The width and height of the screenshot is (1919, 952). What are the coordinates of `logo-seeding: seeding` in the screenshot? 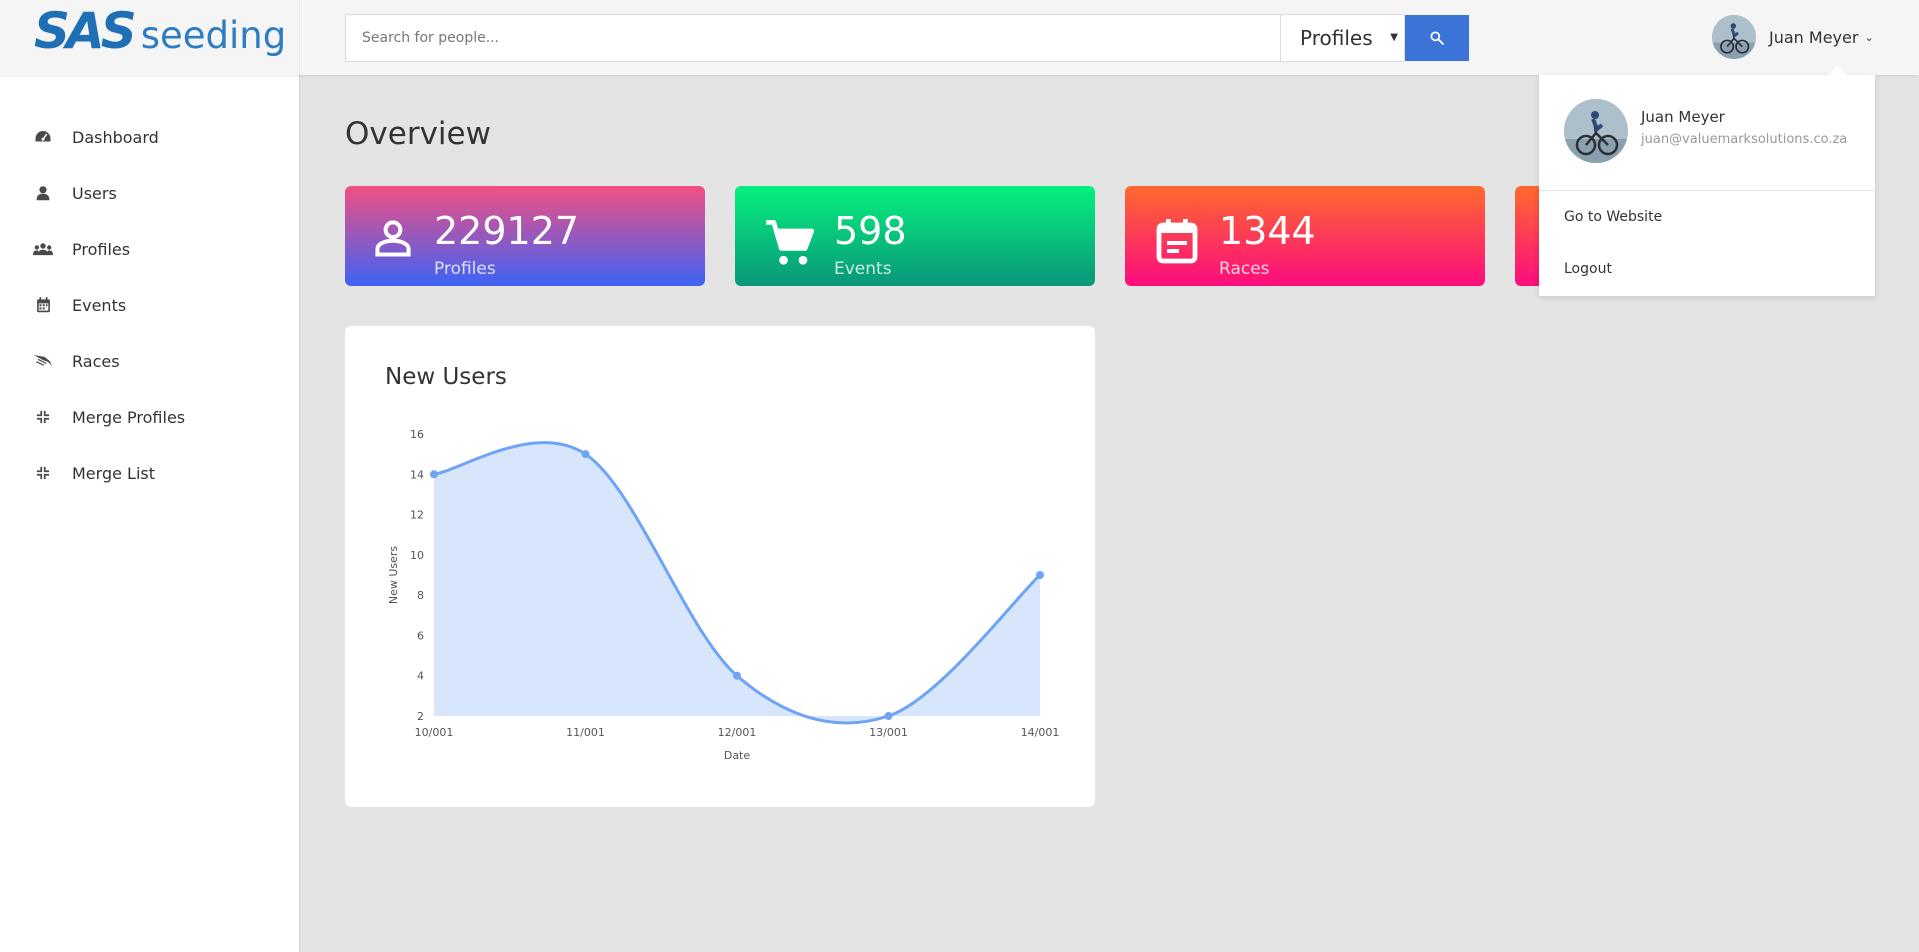 It's located at (213, 35).